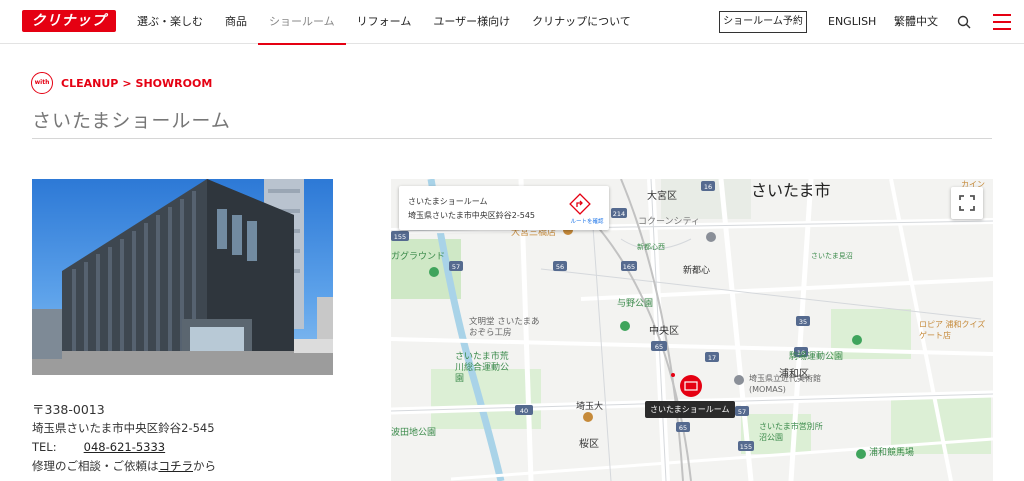 The width and height of the screenshot is (1024, 481). I want to click on nav-item-reform: リフォーム, so click(384, 22).